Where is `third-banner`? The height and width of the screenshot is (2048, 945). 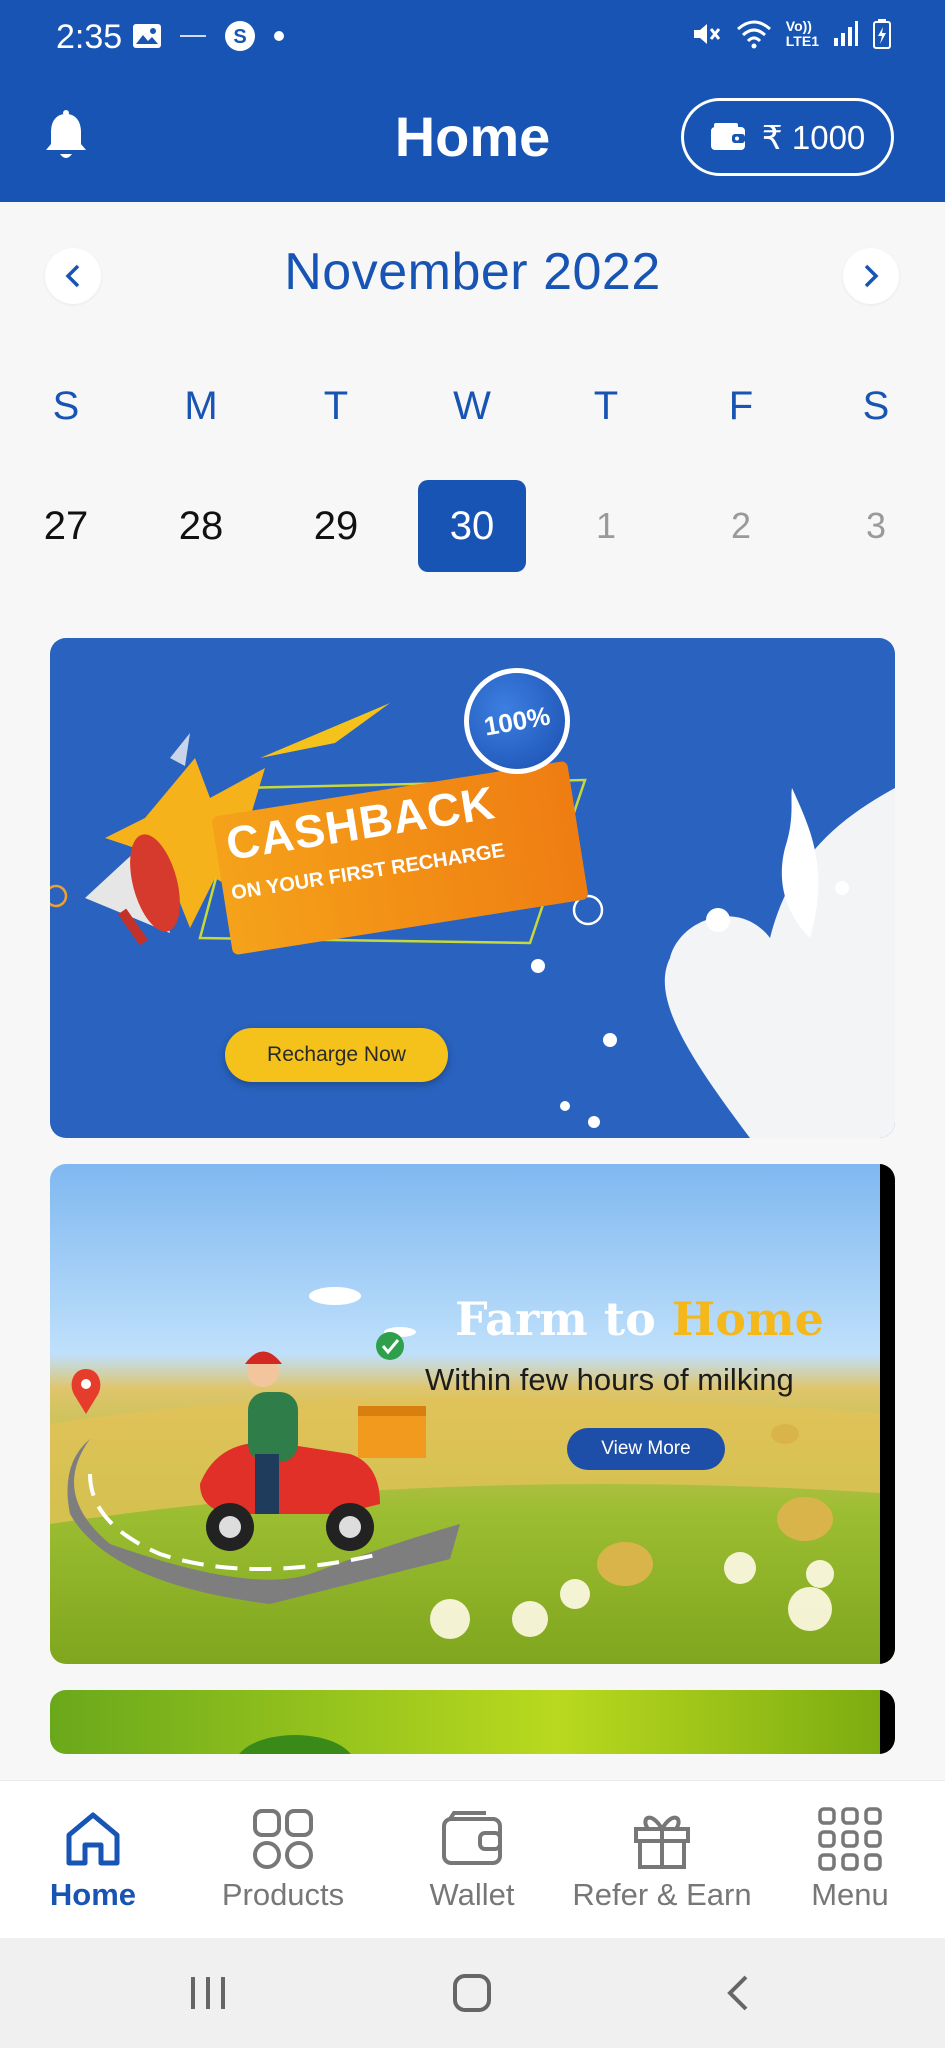
third-banner is located at coordinates (472, 1722).